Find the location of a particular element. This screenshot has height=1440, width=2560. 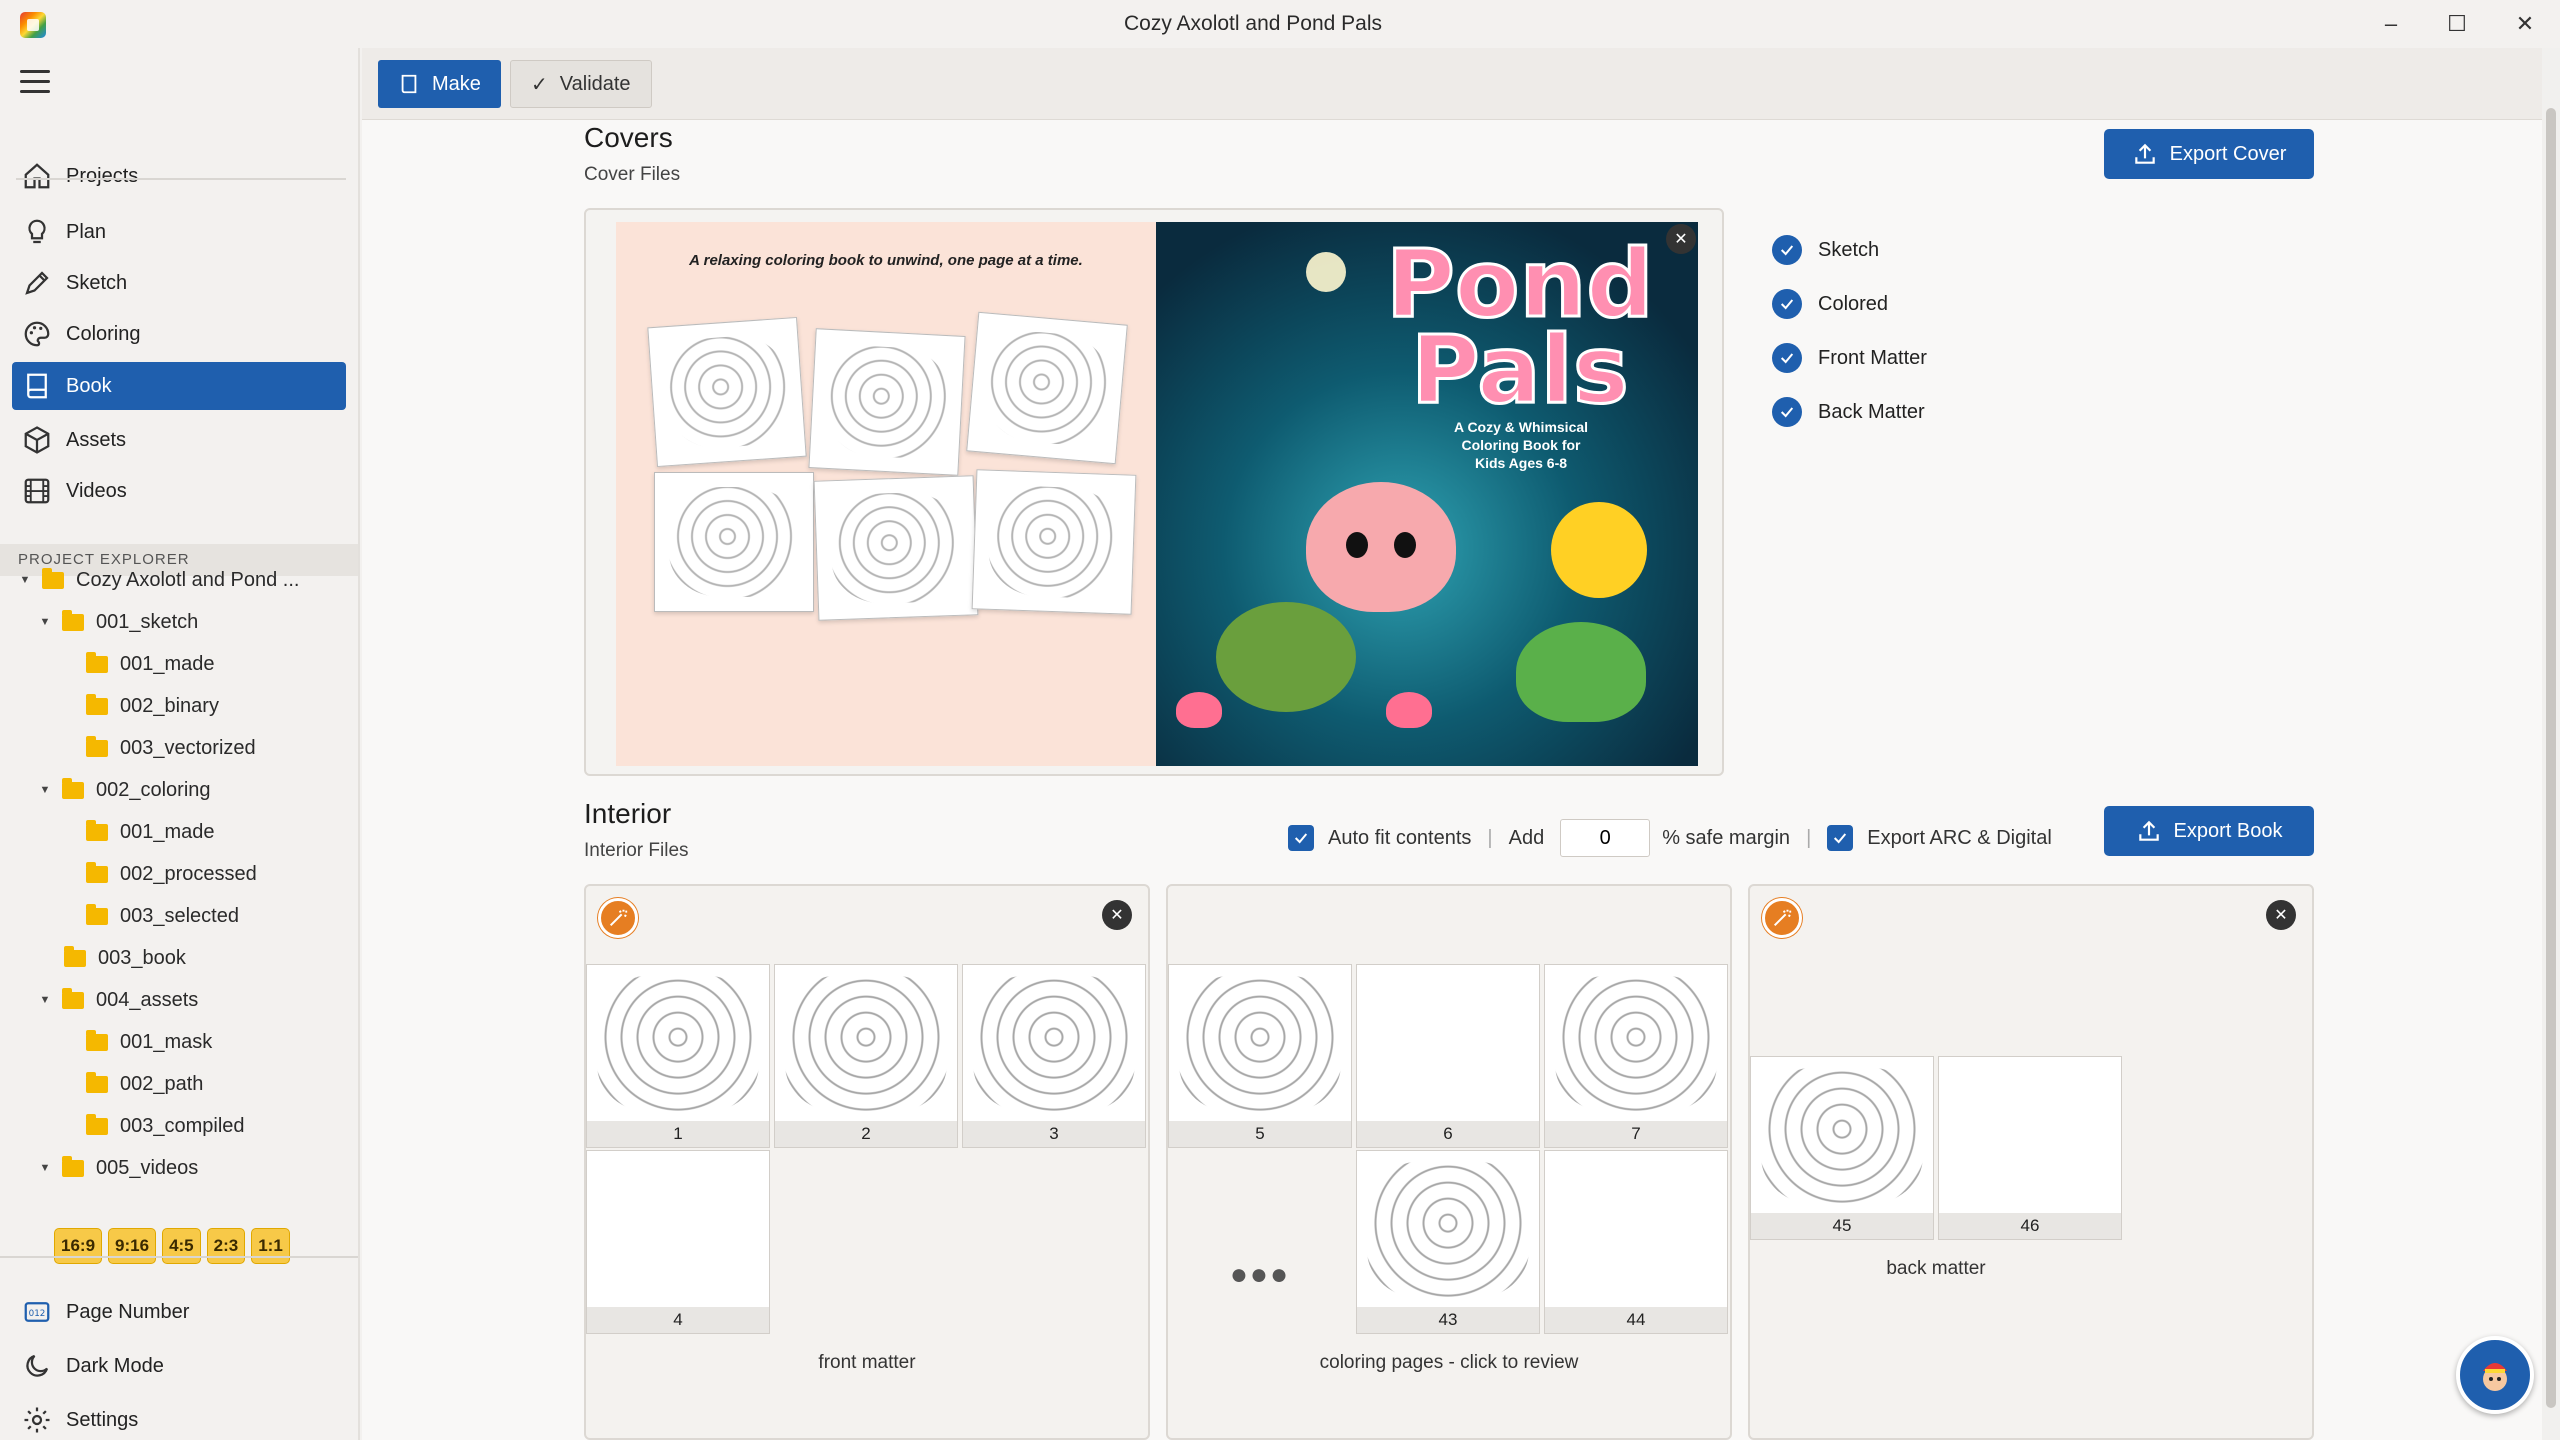

tree-label: 002_processed is located at coordinates (188, 873).